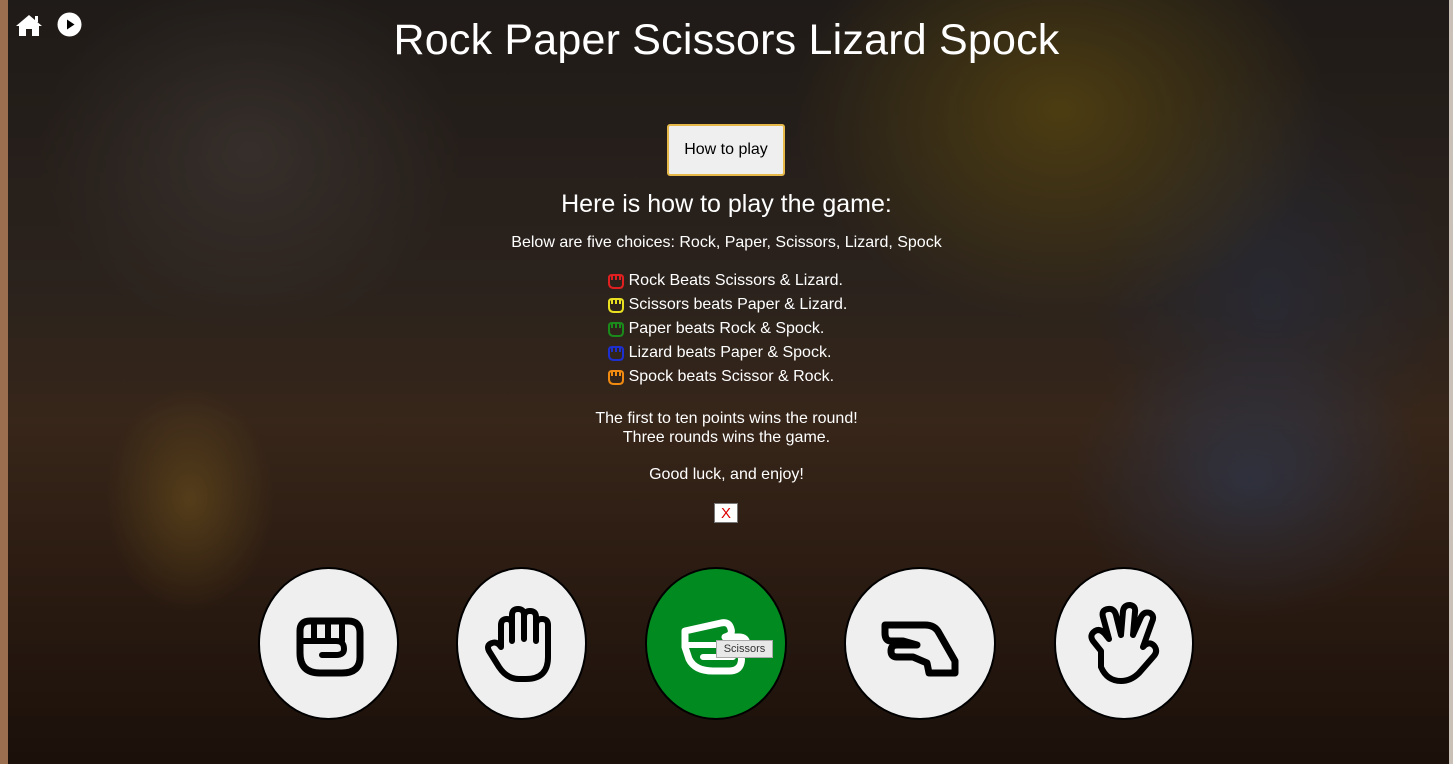 The height and width of the screenshot is (764, 1453). Describe the element at coordinates (738, 304) in the screenshot. I see `rule-text: Scissors beats Paper & Lizard.` at that location.